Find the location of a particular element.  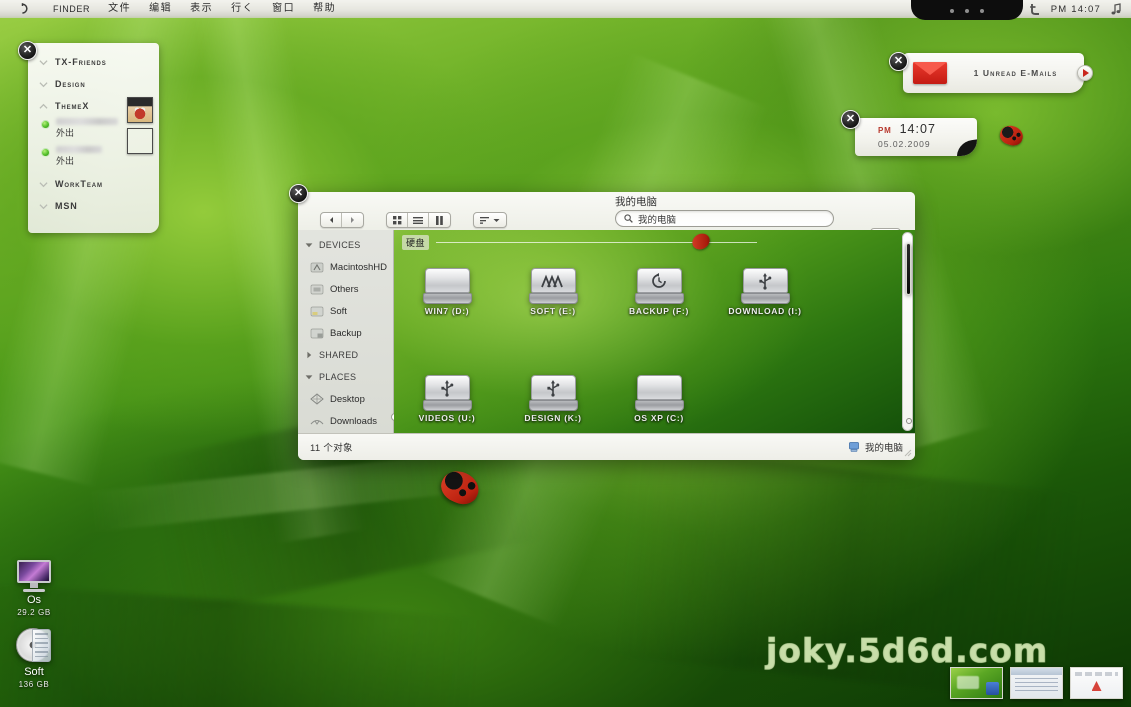

scrollbar-thumb is located at coordinates (908, 269).